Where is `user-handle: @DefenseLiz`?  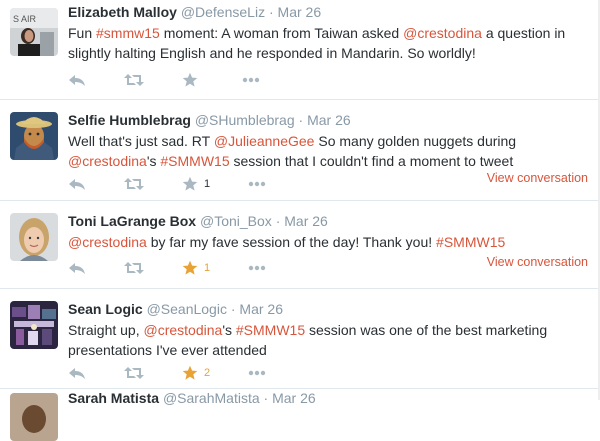 user-handle: @DefenseLiz is located at coordinates (223, 12).